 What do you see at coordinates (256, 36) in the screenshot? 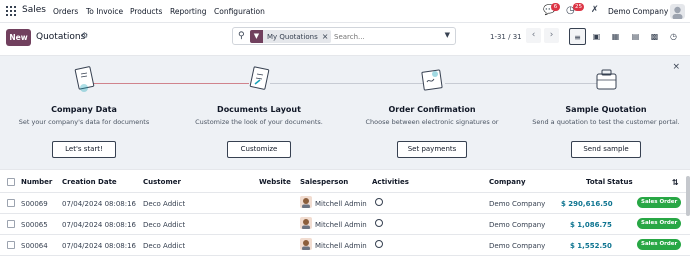
I see `filter-icon: ▼` at bounding box center [256, 36].